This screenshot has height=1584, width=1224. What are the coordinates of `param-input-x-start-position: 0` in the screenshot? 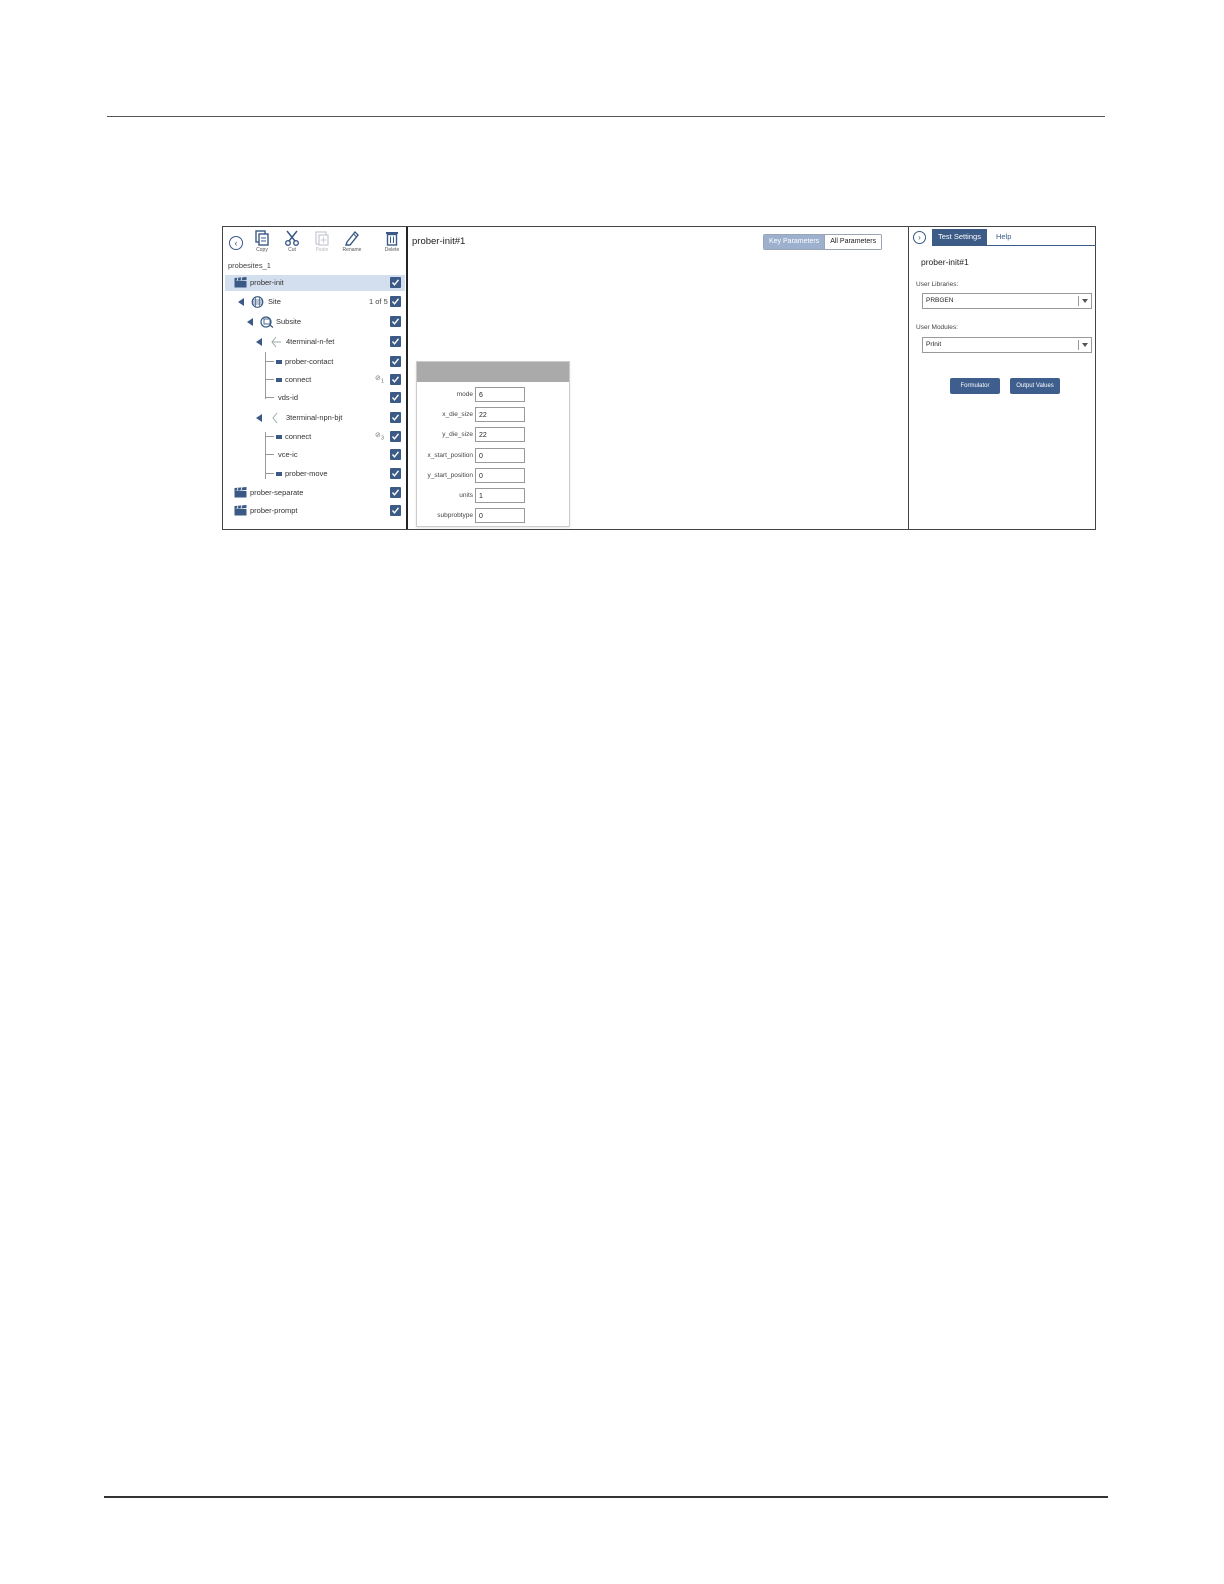 It's located at (500, 455).